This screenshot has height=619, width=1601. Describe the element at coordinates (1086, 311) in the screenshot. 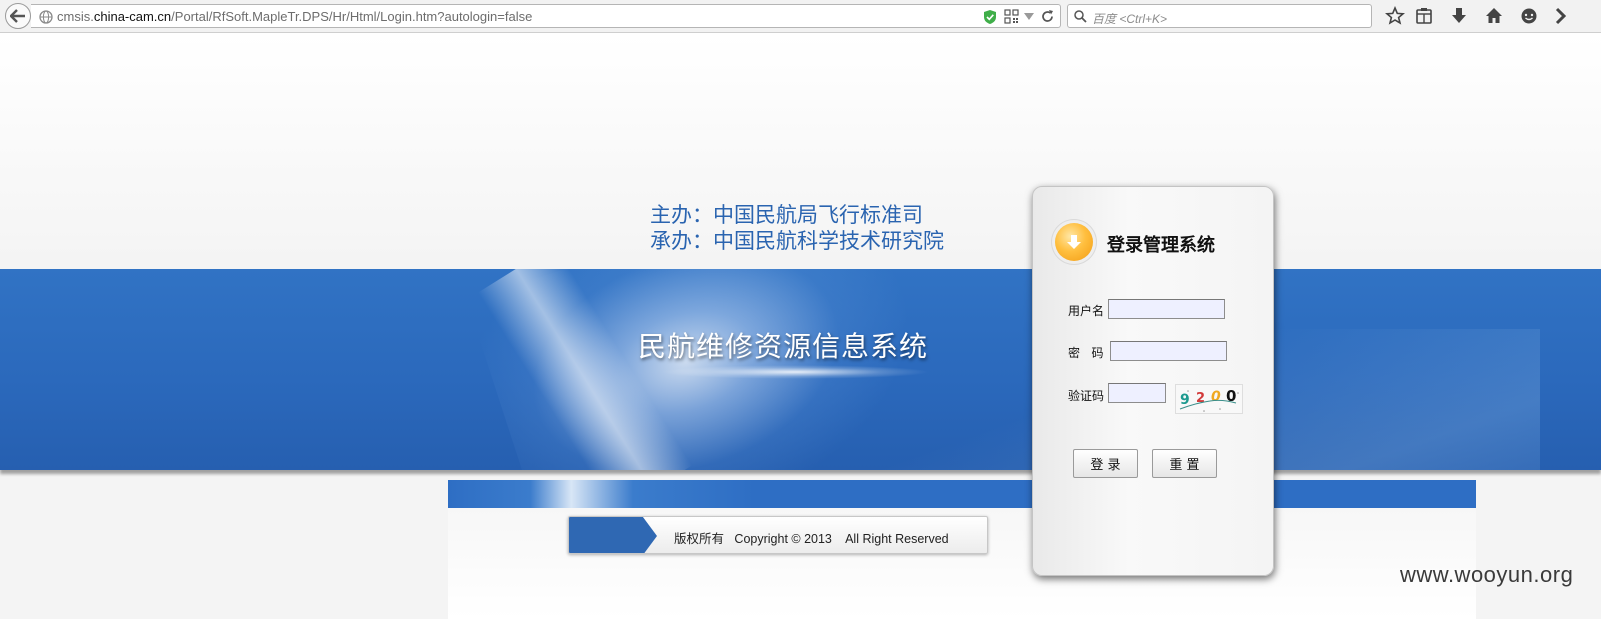

I see `username-label: 用户名` at that location.